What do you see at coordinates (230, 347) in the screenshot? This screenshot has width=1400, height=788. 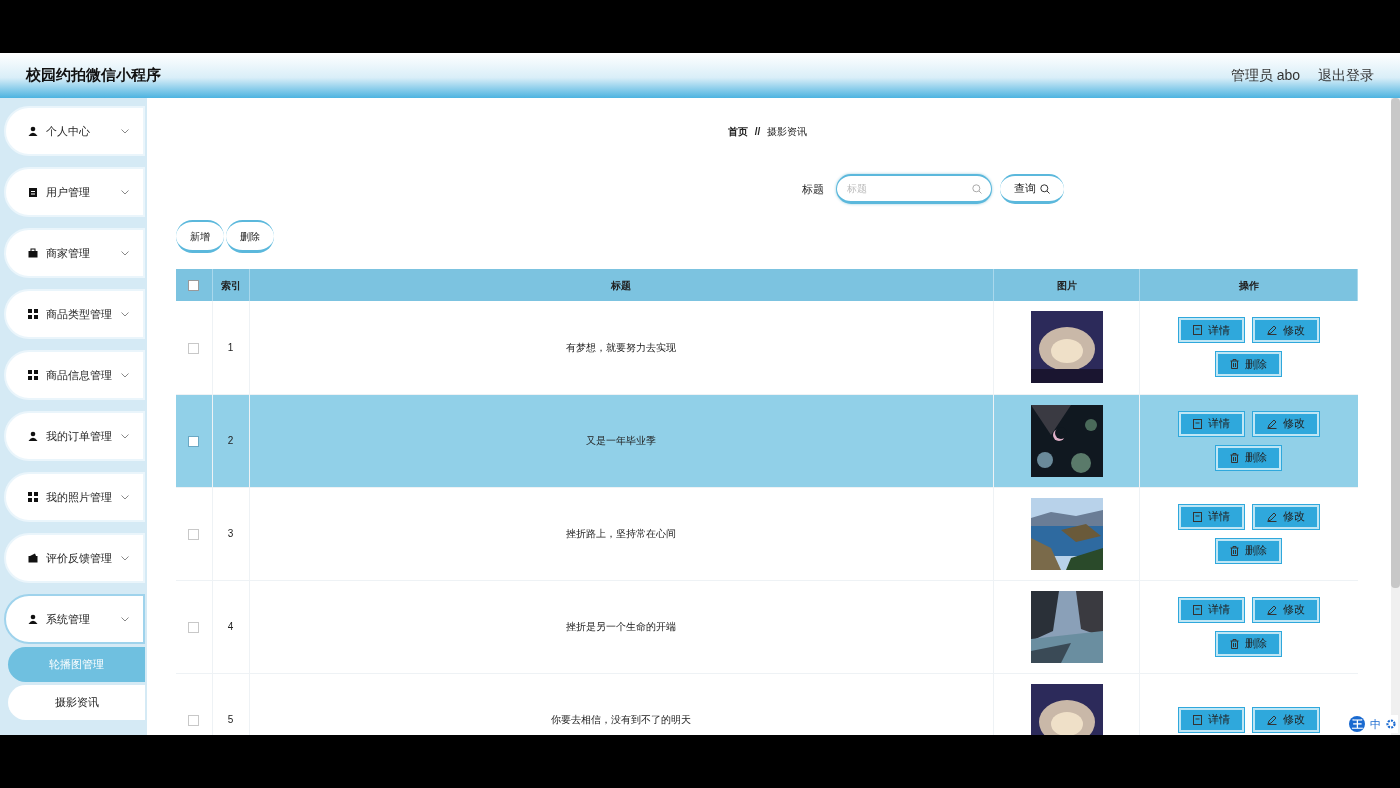 I see `table-cell: 1` at bounding box center [230, 347].